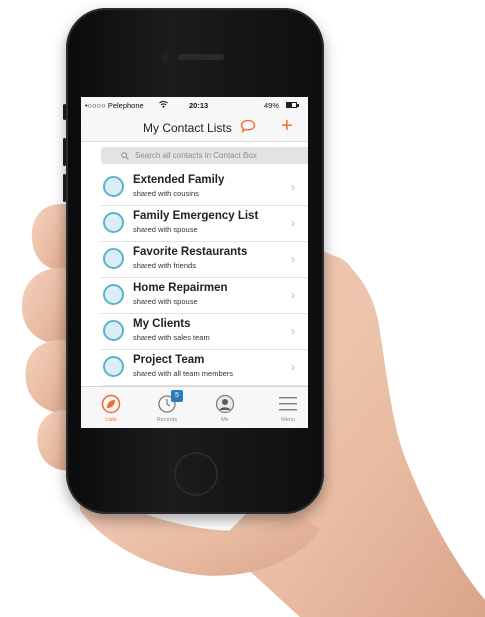  Describe the element at coordinates (162, 324) in the screenshot. I see `list-name: My Clients` at that location.